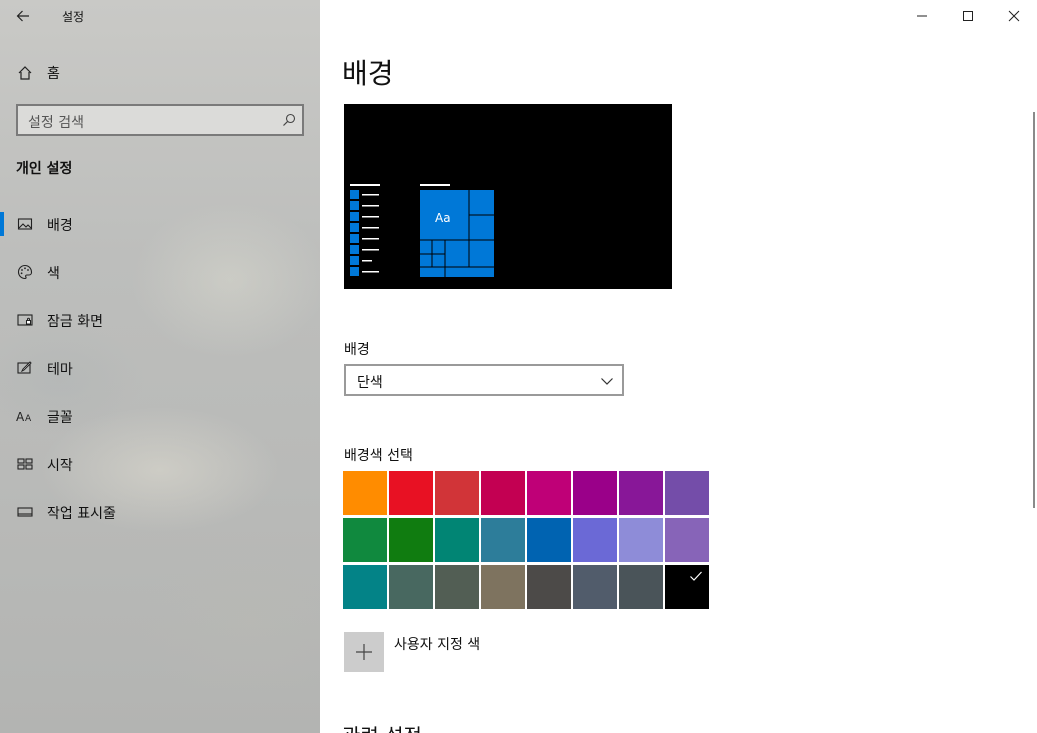 The width and height of the screenshot is (1037, 733). I want to click on back-button, so click(23, 16).